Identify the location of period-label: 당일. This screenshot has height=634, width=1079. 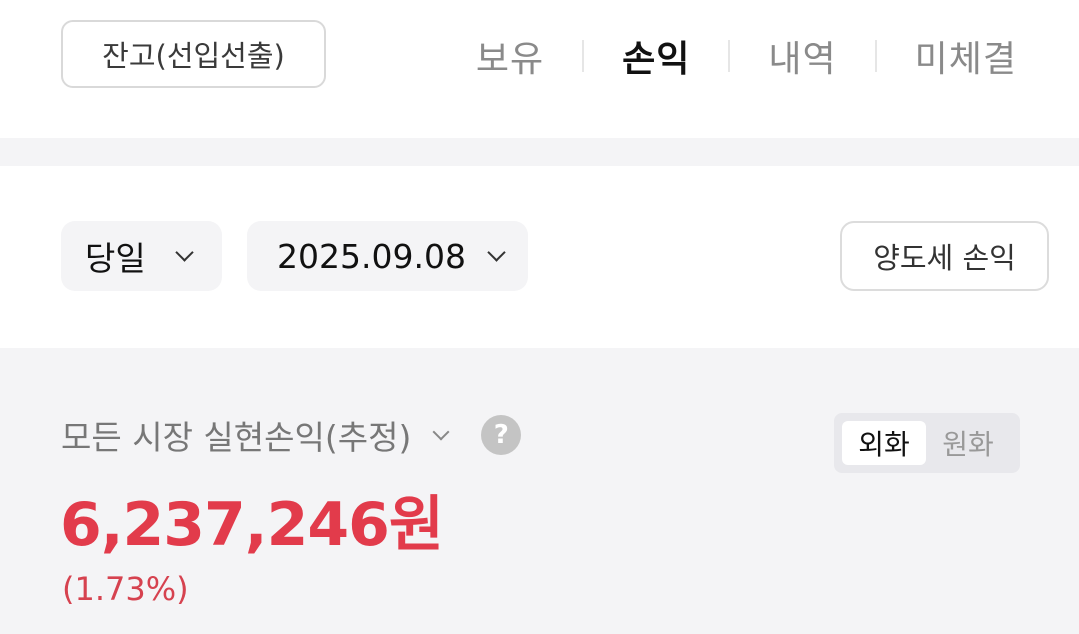
(115, 258).